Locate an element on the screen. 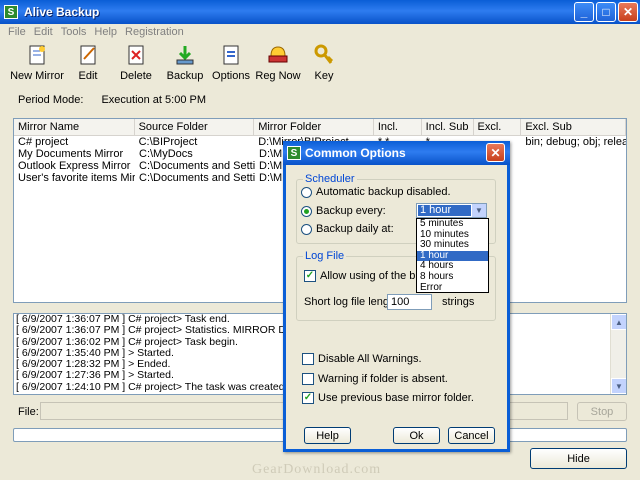 Image resolution: width=640 pixels, height=480 pixels. reg-now-icon is located at coordinates (278, 54).